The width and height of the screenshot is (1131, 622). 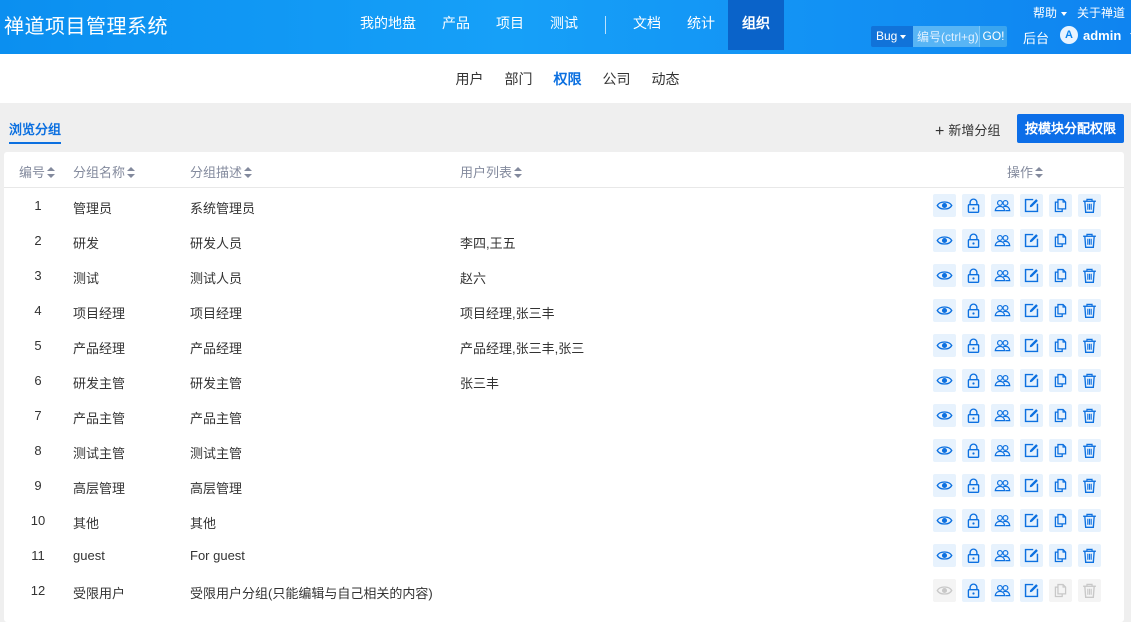 What do you see at coordinates (1070, 128) in the screenshot?
I see `assign-by-module-button: 按模块分配权限` at bounding box center [1070, 128].